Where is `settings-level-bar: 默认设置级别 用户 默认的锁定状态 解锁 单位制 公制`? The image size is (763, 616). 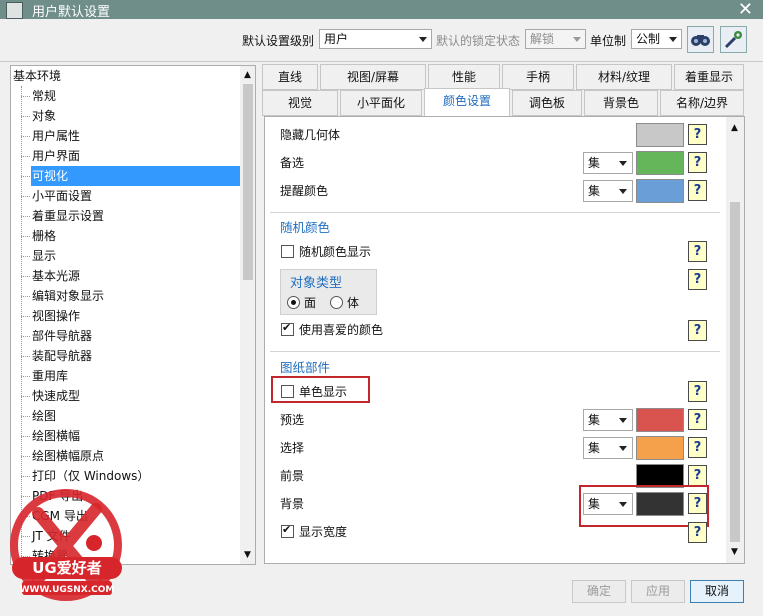
settings-level-bar: 默认设置级别 用户 默认的锁定状态 解锁 单位制 公制 is located at coordinates (381, 40).